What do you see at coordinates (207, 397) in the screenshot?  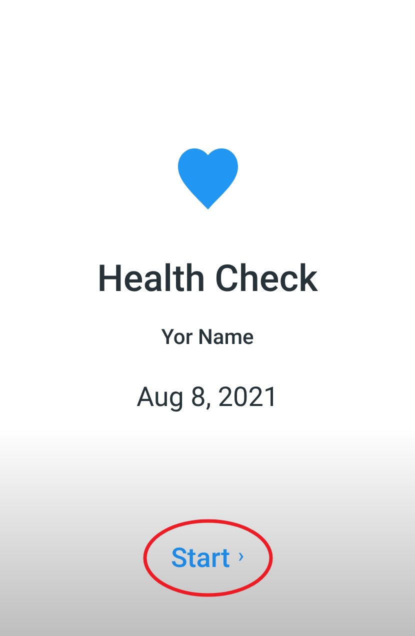 I see `date-text: Aug 8, 2021` at bounding box center [207, 397].